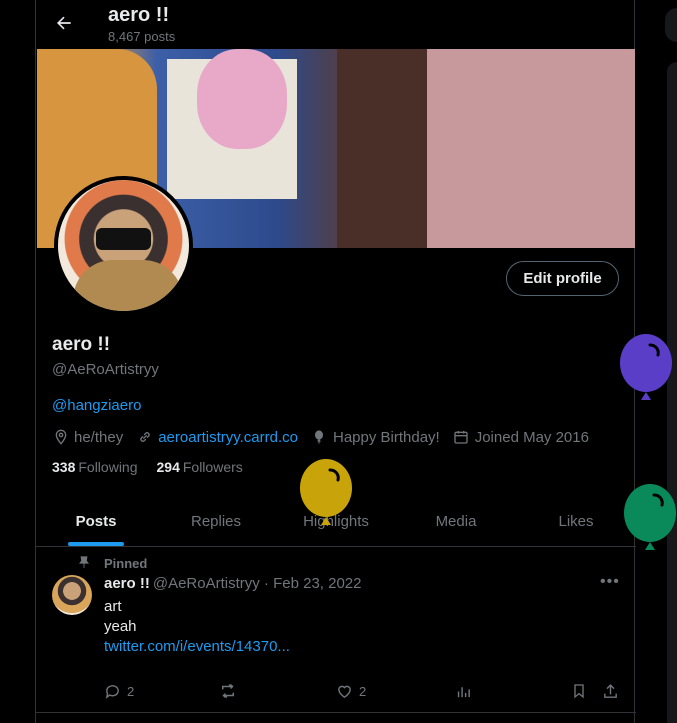 Image resolution: width=677 pixels, height=723 pixels. I want to click on birthday-item: Happy Birthday!, so click(375, 437).